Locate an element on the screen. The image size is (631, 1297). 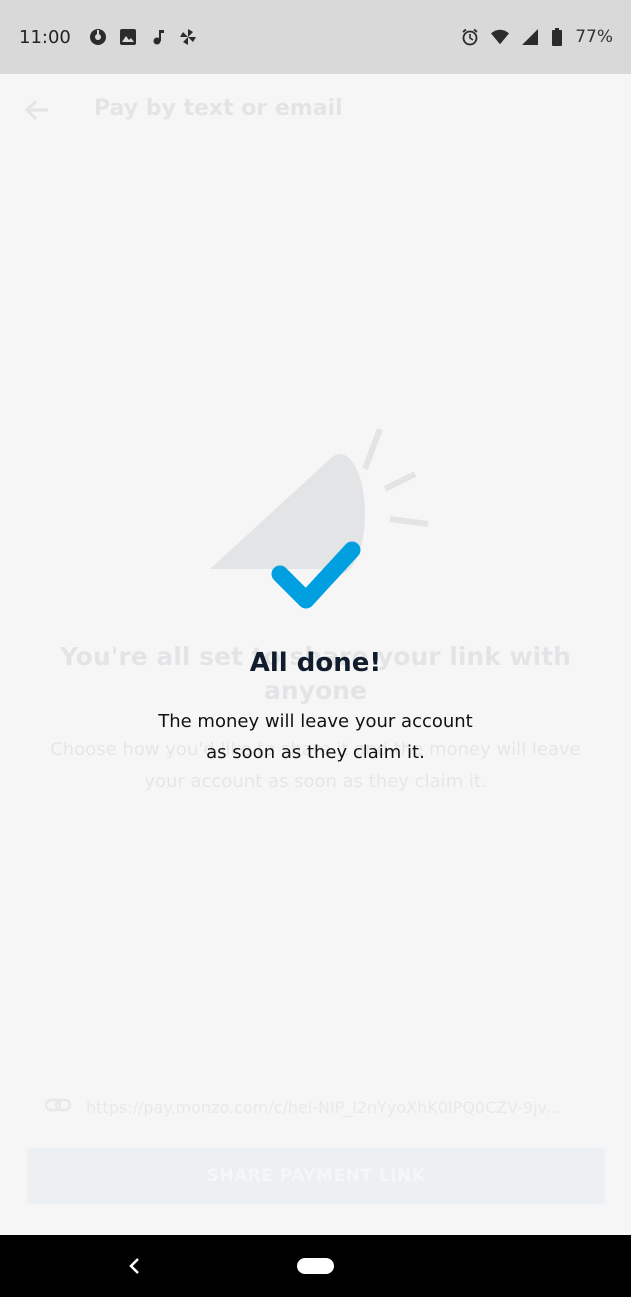
link-icon is located at coordinates (58, 1107).